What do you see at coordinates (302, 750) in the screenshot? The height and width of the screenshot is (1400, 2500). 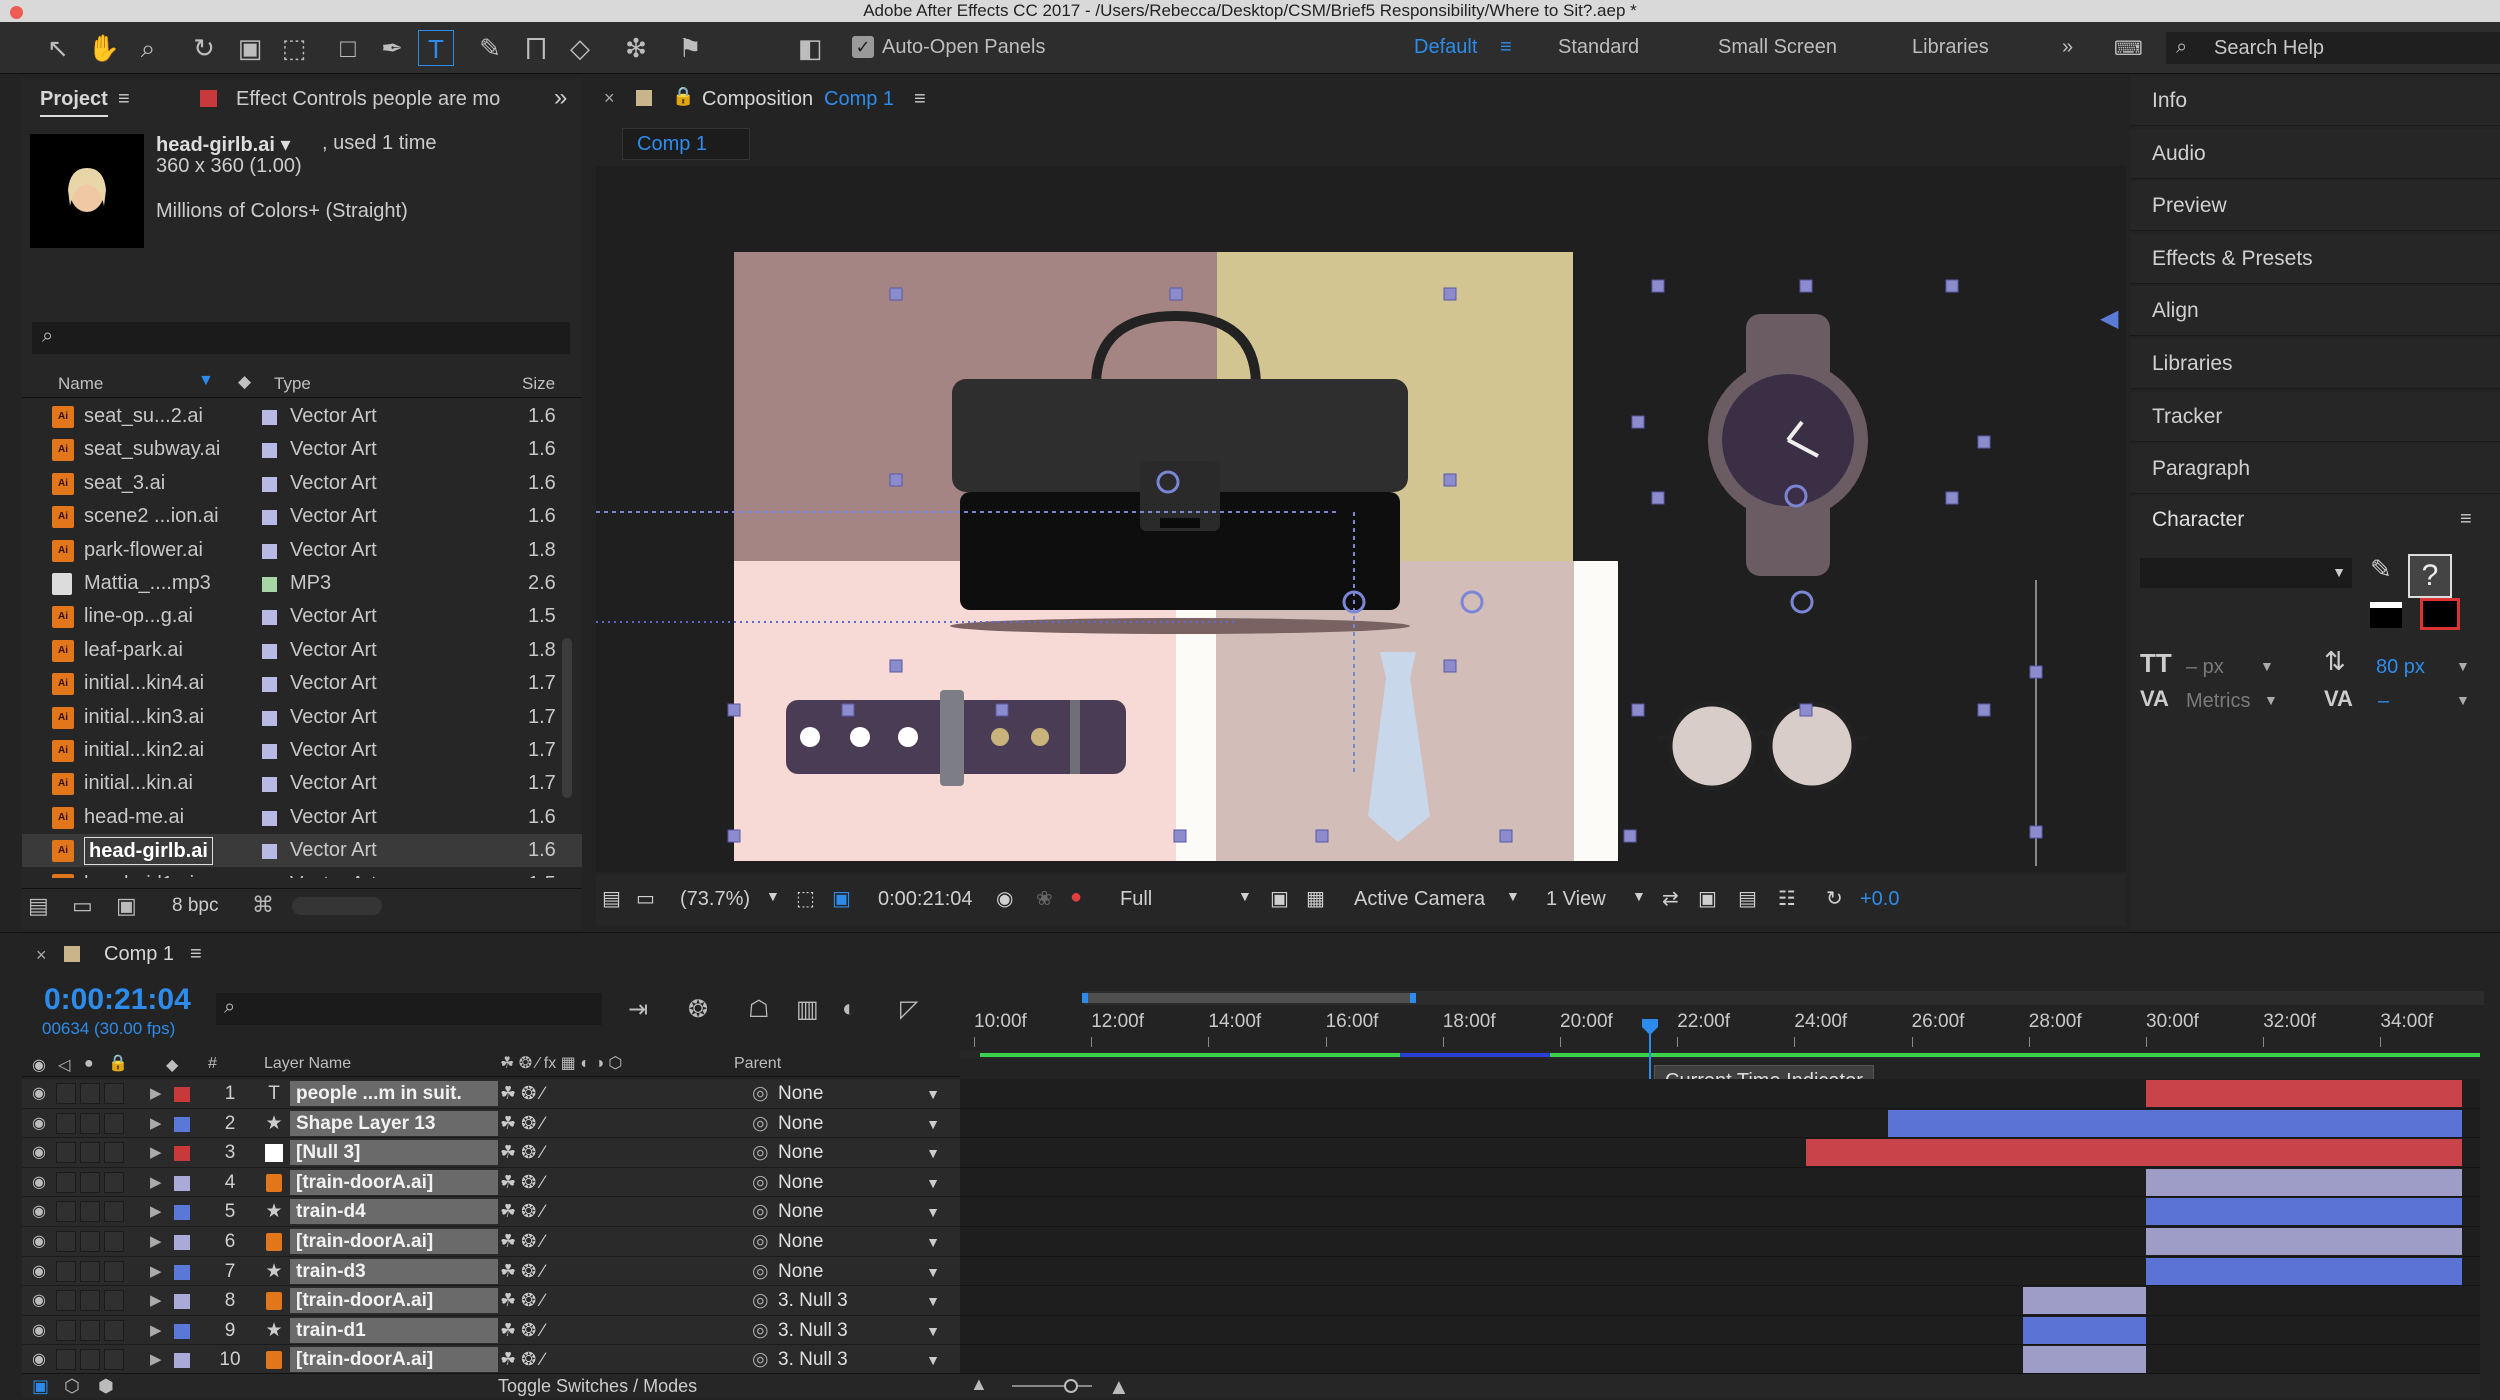 I see `project-item-row: Aiinitial...kin2.aiVector Art1.7` at bounding box center [302, 750].